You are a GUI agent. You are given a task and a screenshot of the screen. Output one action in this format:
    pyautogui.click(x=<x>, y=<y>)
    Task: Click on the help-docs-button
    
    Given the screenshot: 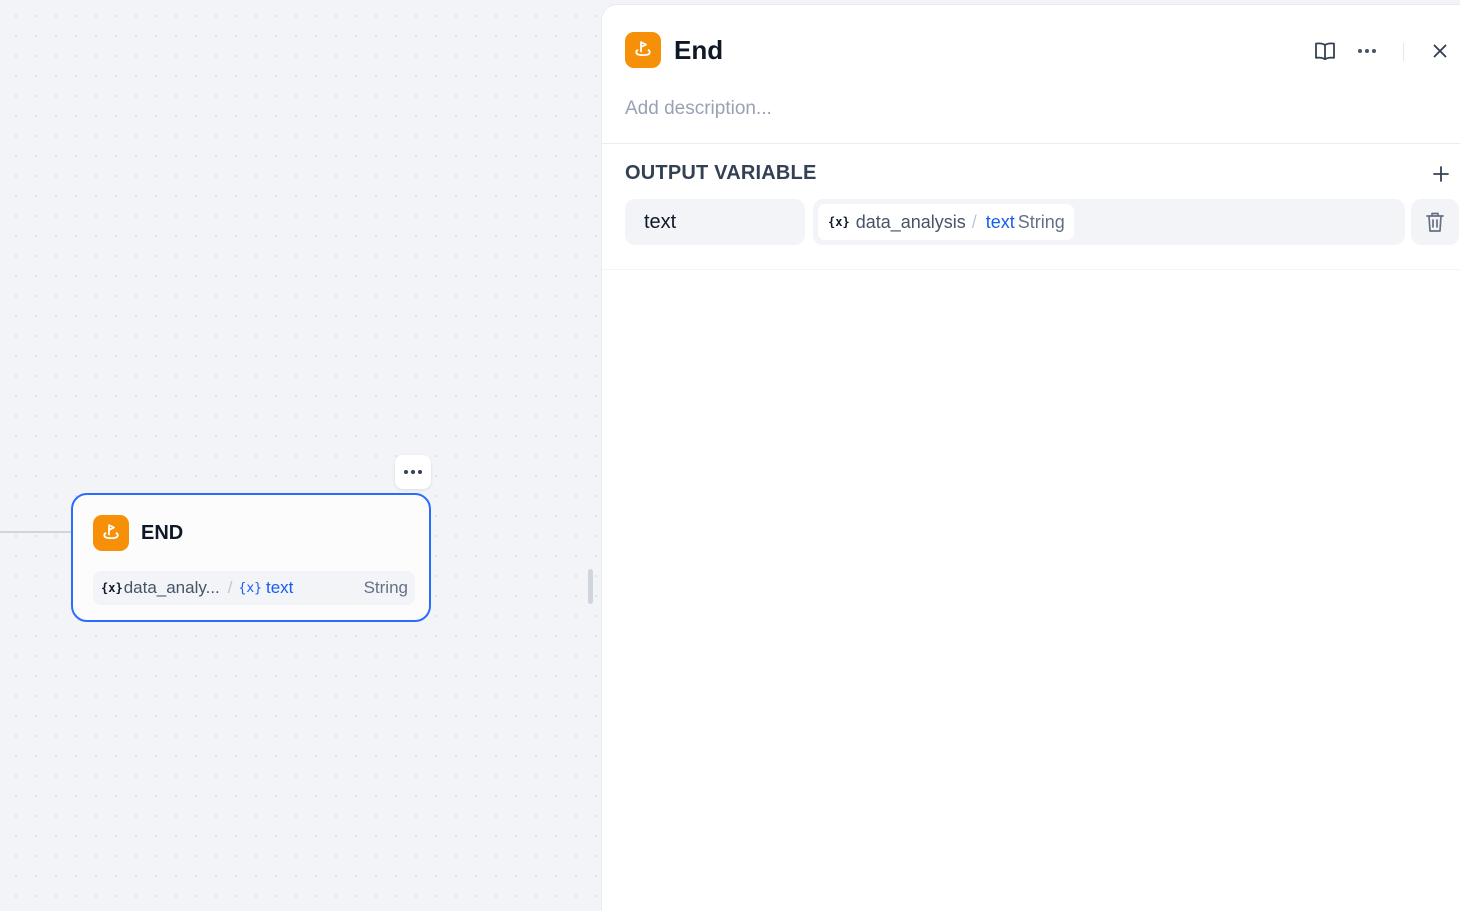 What is the action you would take?
    pyautogui.click(x=1325, y=51)
    